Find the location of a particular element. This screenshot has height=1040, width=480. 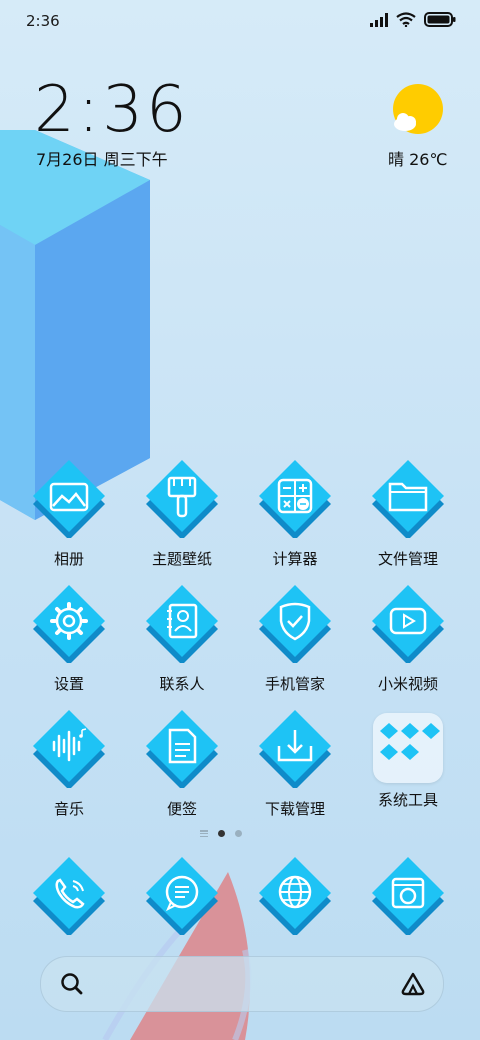

dock-messages is located at coordinates (182, 897).